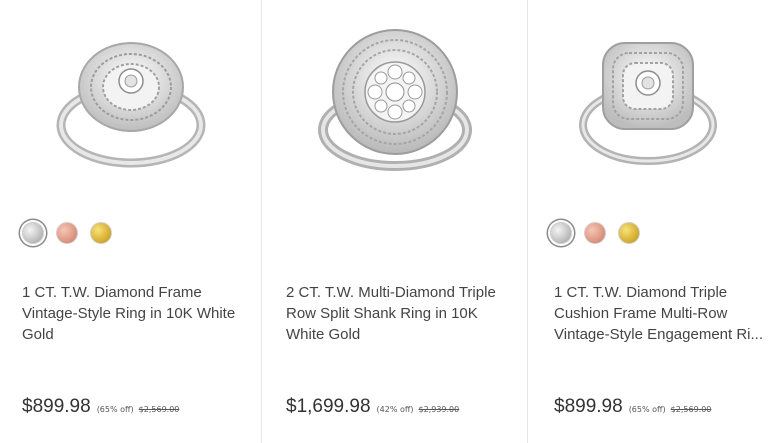 The height and width of the screenshot is (443, 768). What do you see at coordinates (372, 407) in the screenshot?
I see `price-row: $1,699.98 (42% off) $2,939.00` at bounding box center [372, 407].